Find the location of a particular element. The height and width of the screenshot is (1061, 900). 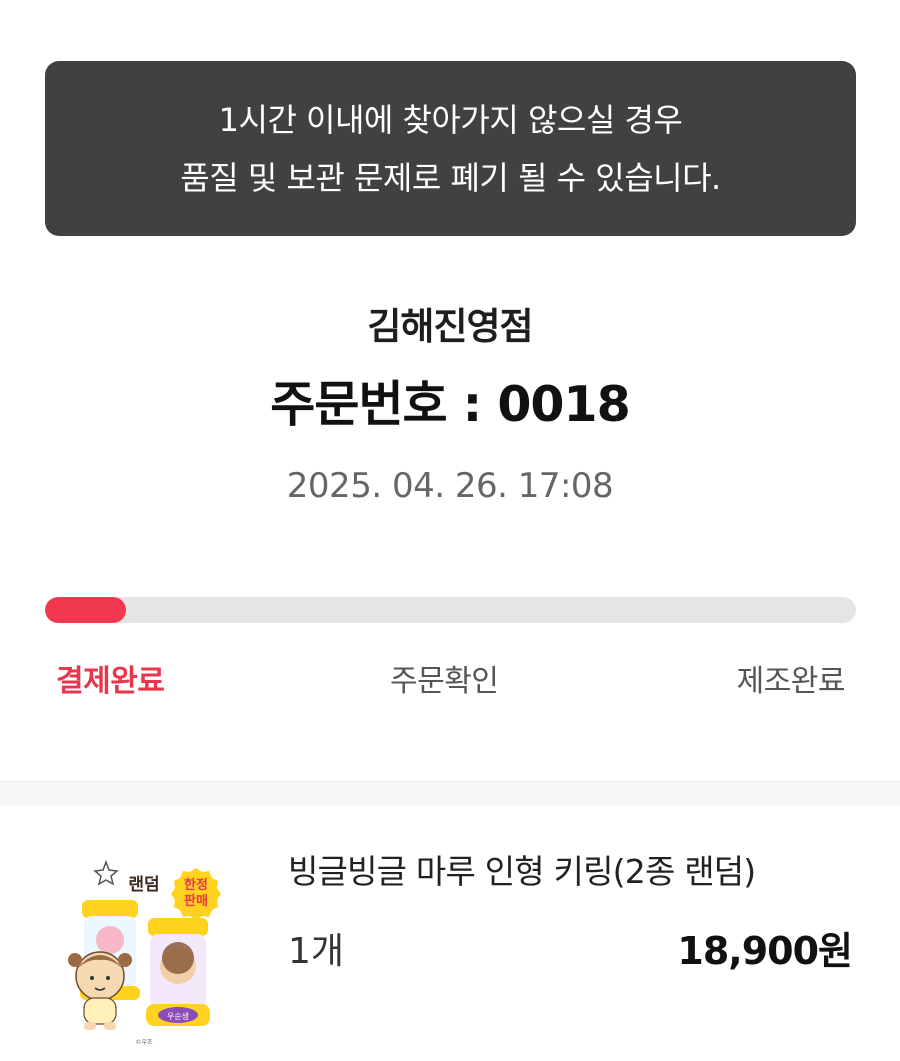

product-price: 18,900원 is located at coordinates (765, 951).